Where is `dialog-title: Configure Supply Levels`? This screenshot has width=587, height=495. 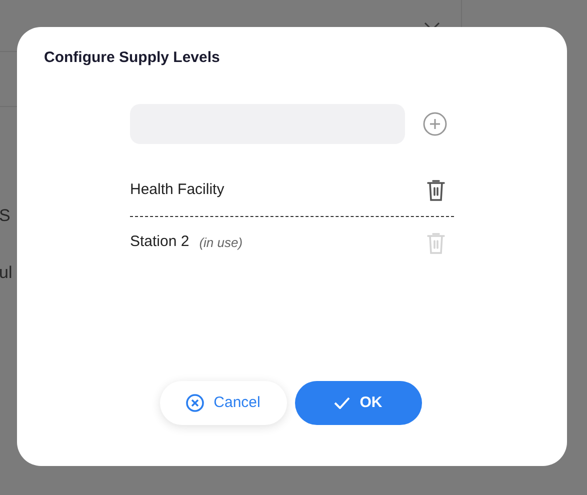
dialog-title: Configure Supply Levels is located at coordinates (132, 58).